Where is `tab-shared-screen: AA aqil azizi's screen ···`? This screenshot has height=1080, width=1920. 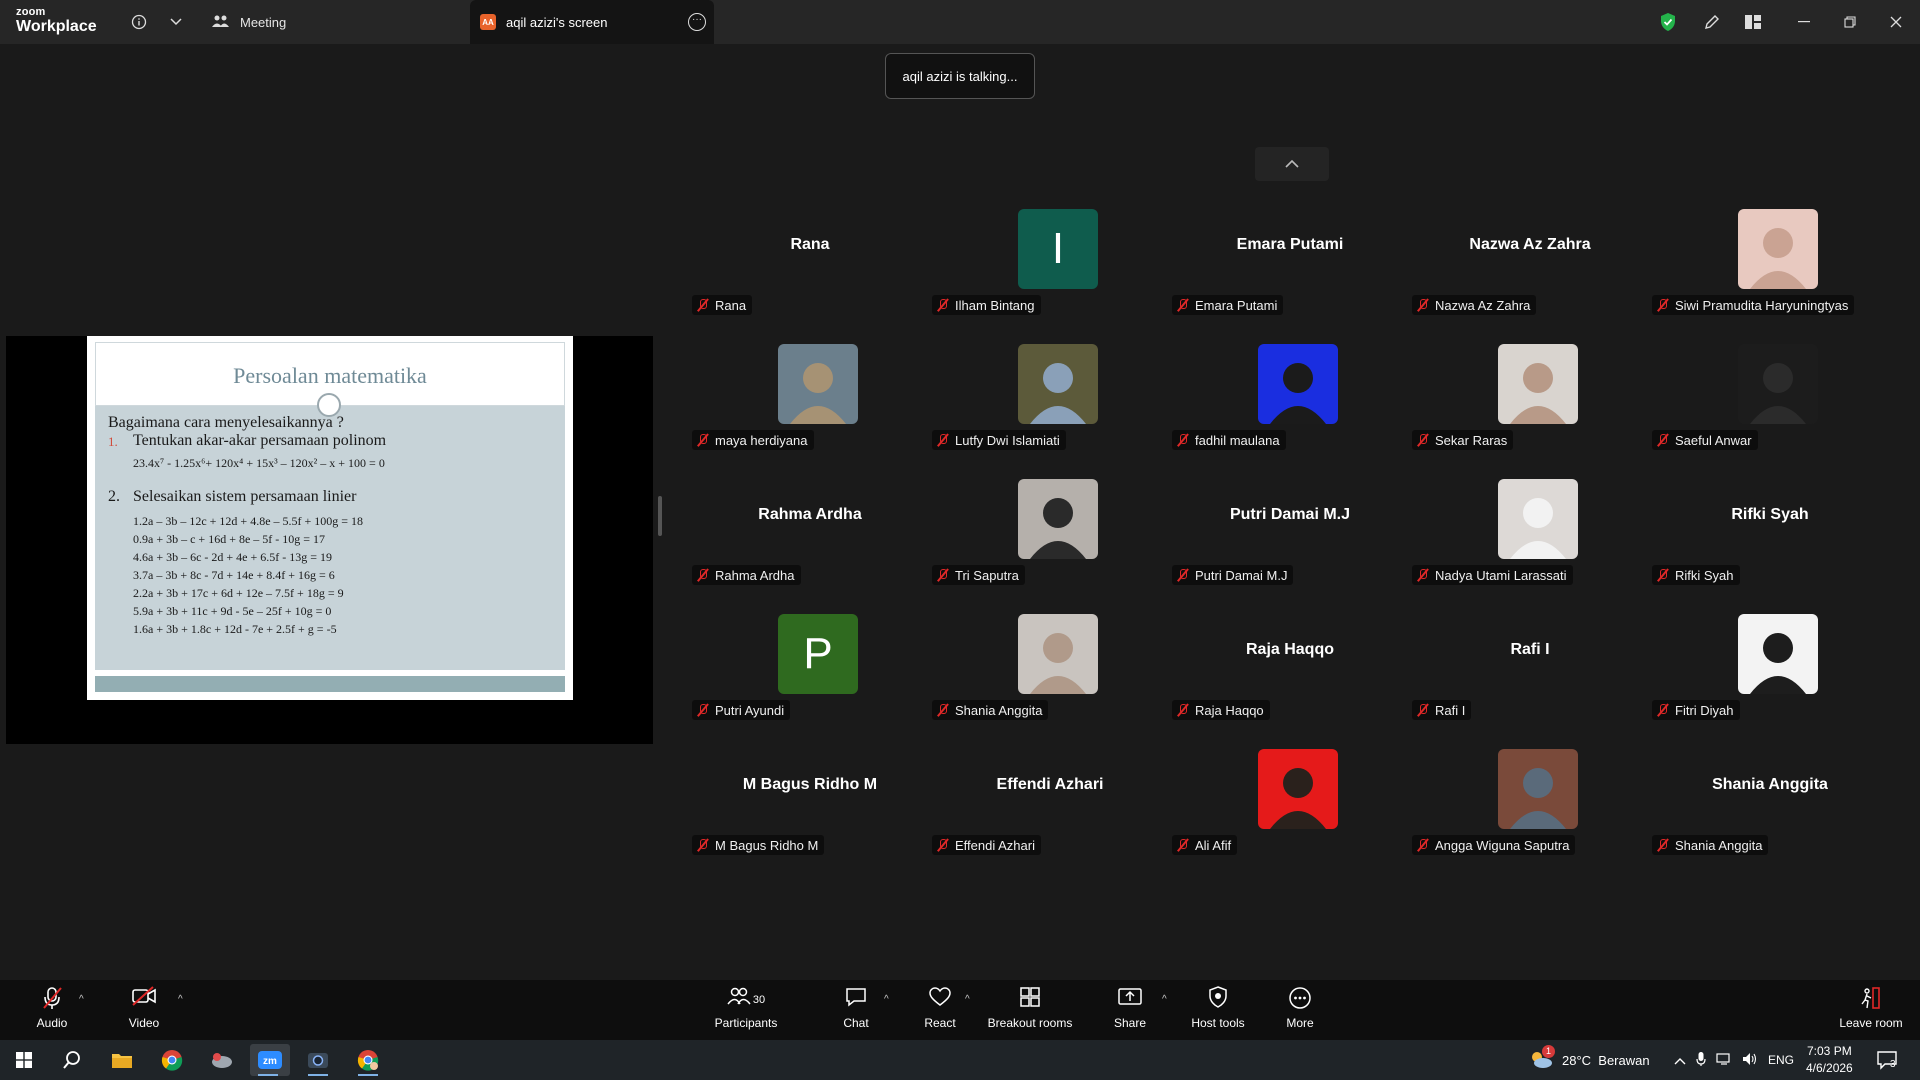 tab-shared-screen: AA aqil azizi's screen ··· is located at coordinates (592, 22).